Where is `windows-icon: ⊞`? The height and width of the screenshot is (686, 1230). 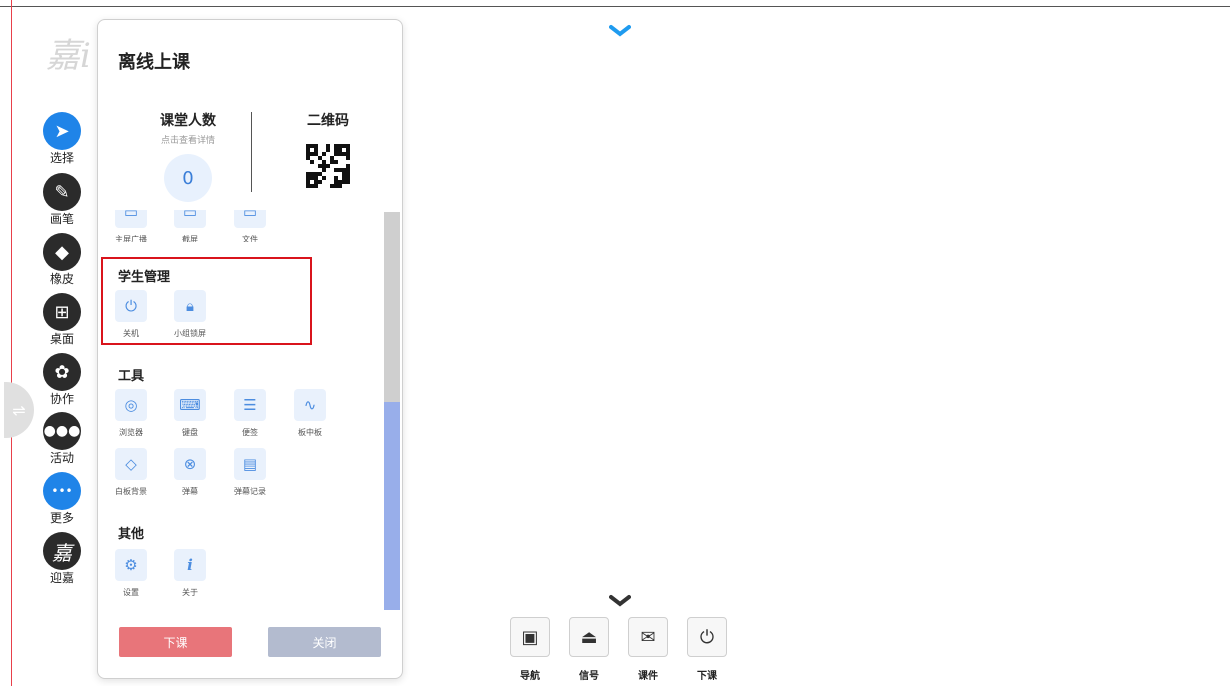
windows-icon: ⊞ is located at coordinates (62, 312).